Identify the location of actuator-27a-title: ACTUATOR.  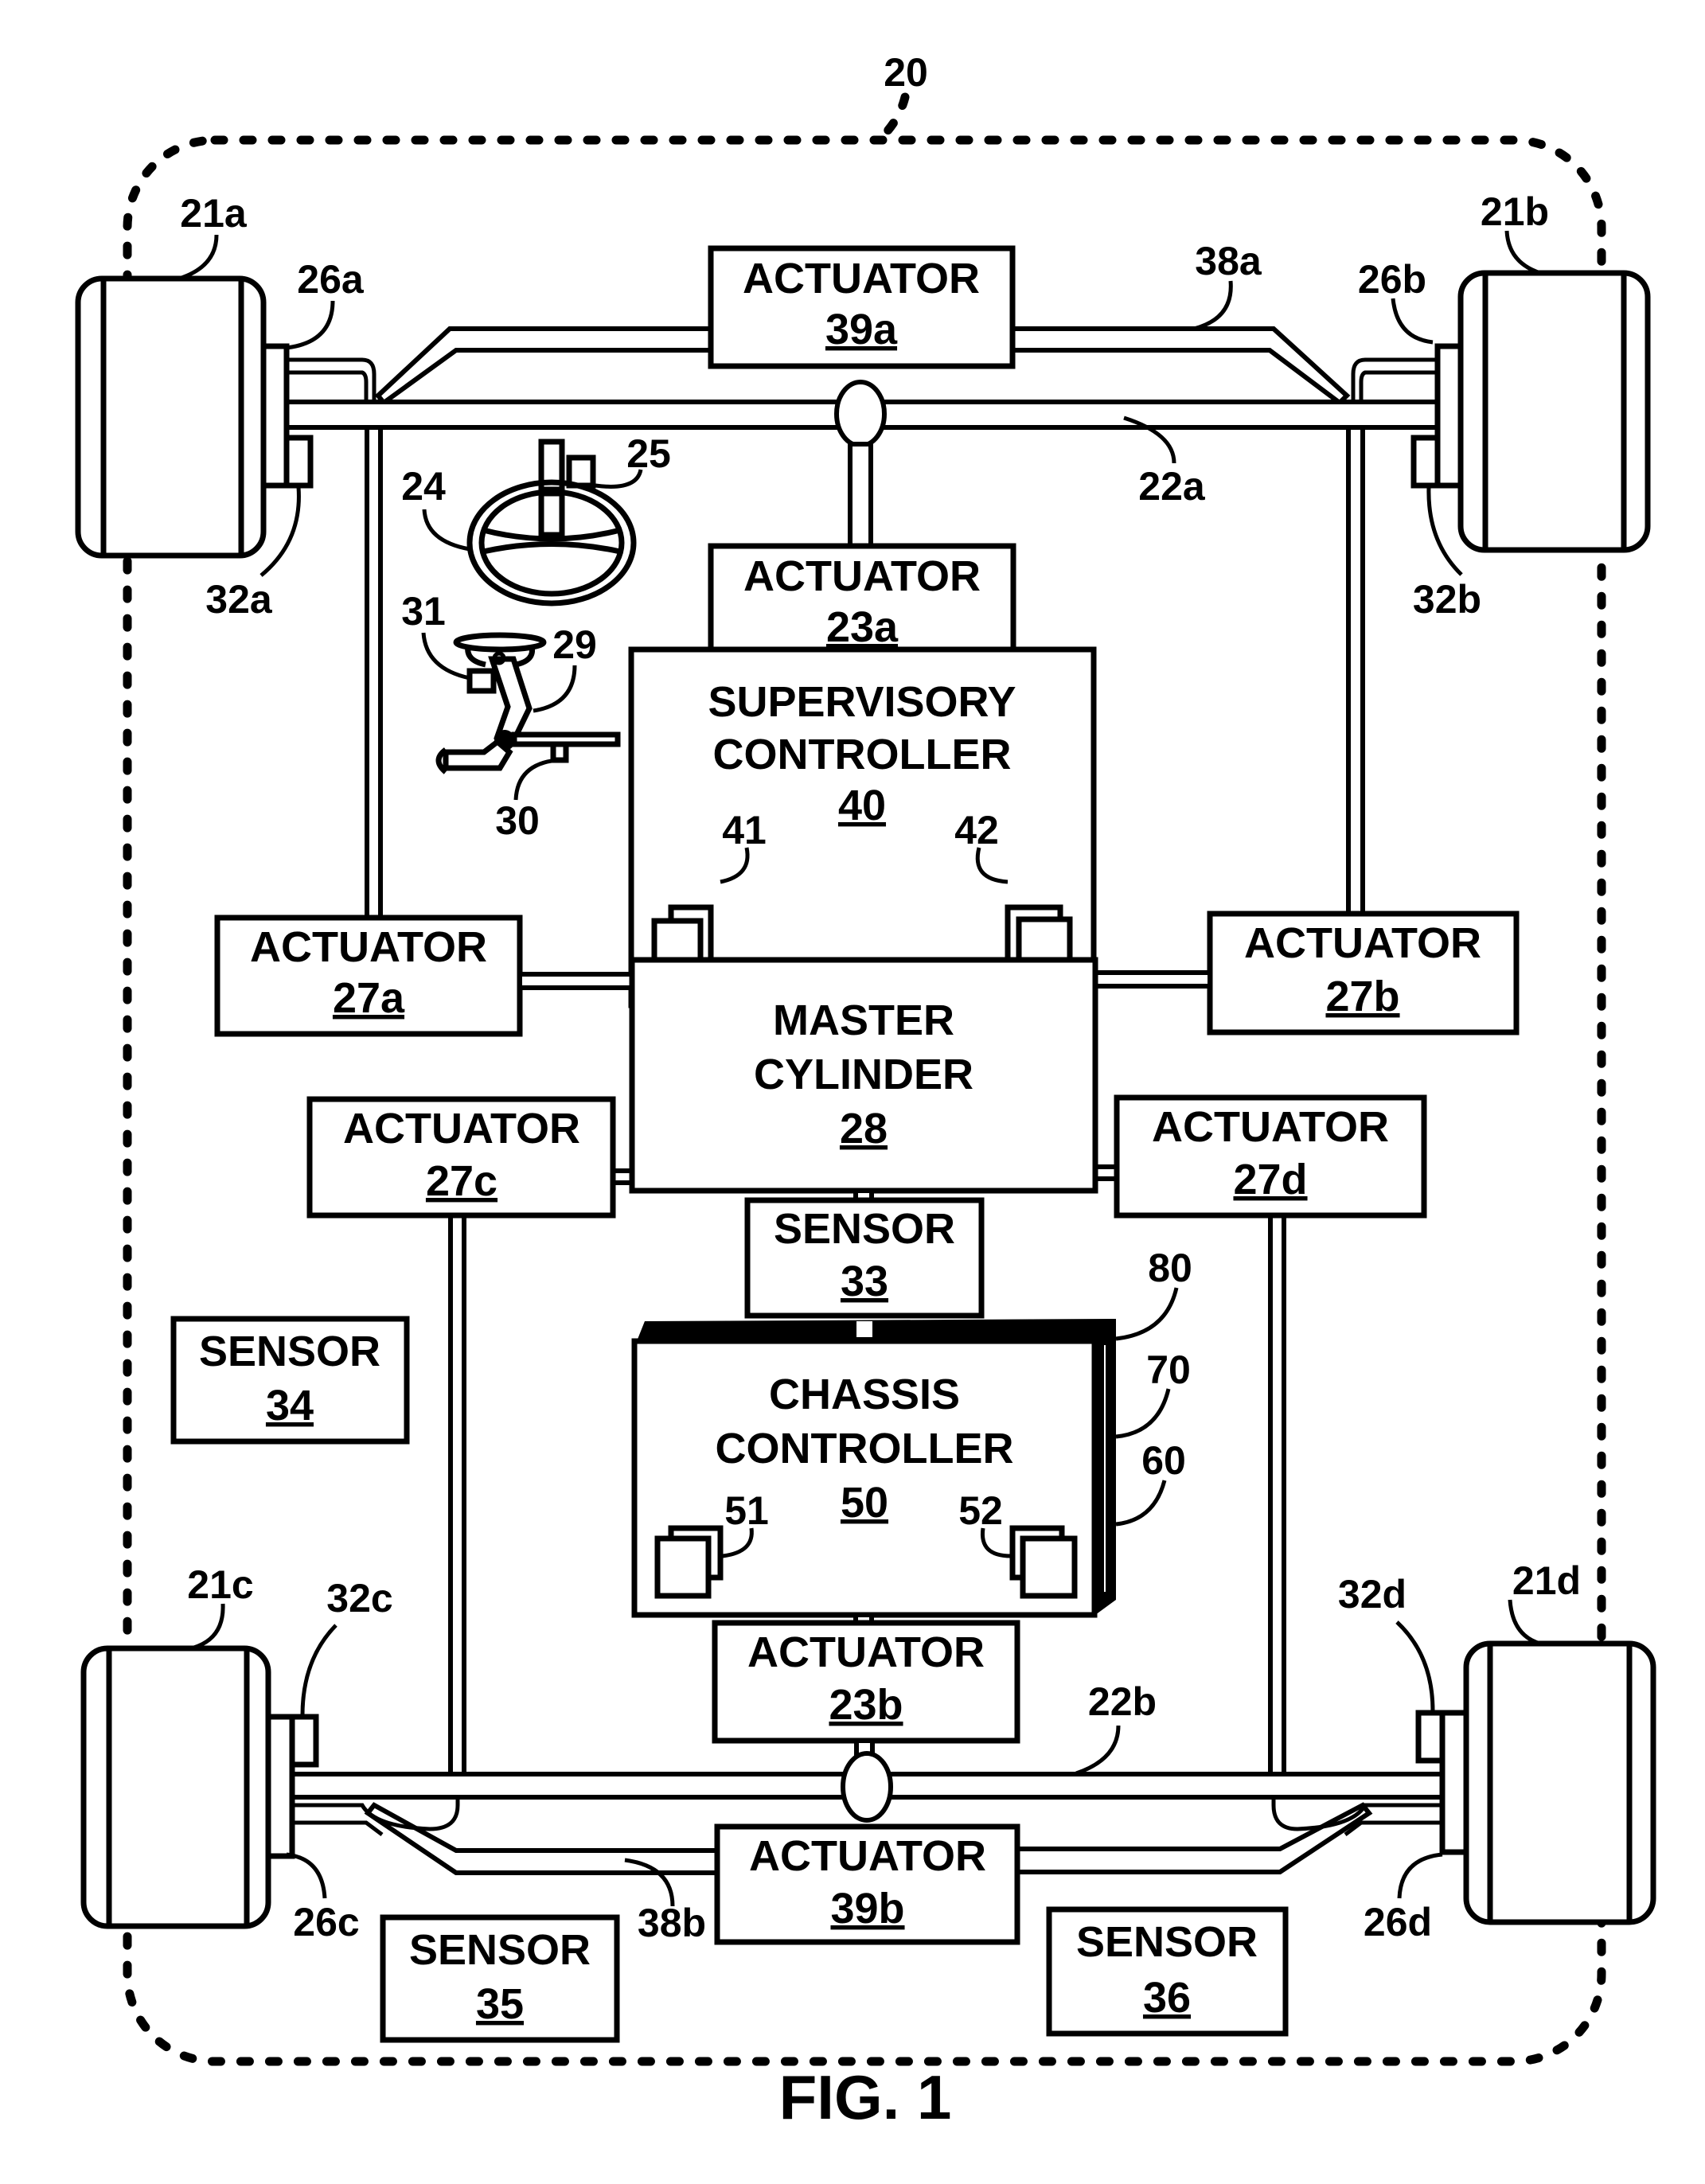
(368, 947).